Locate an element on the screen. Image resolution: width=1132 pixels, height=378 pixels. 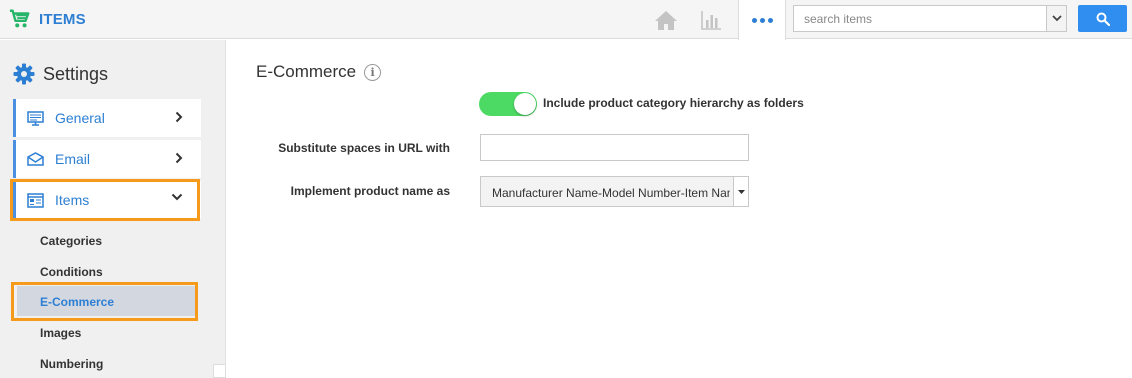
more-options-button is located at coordinates (762, 20).